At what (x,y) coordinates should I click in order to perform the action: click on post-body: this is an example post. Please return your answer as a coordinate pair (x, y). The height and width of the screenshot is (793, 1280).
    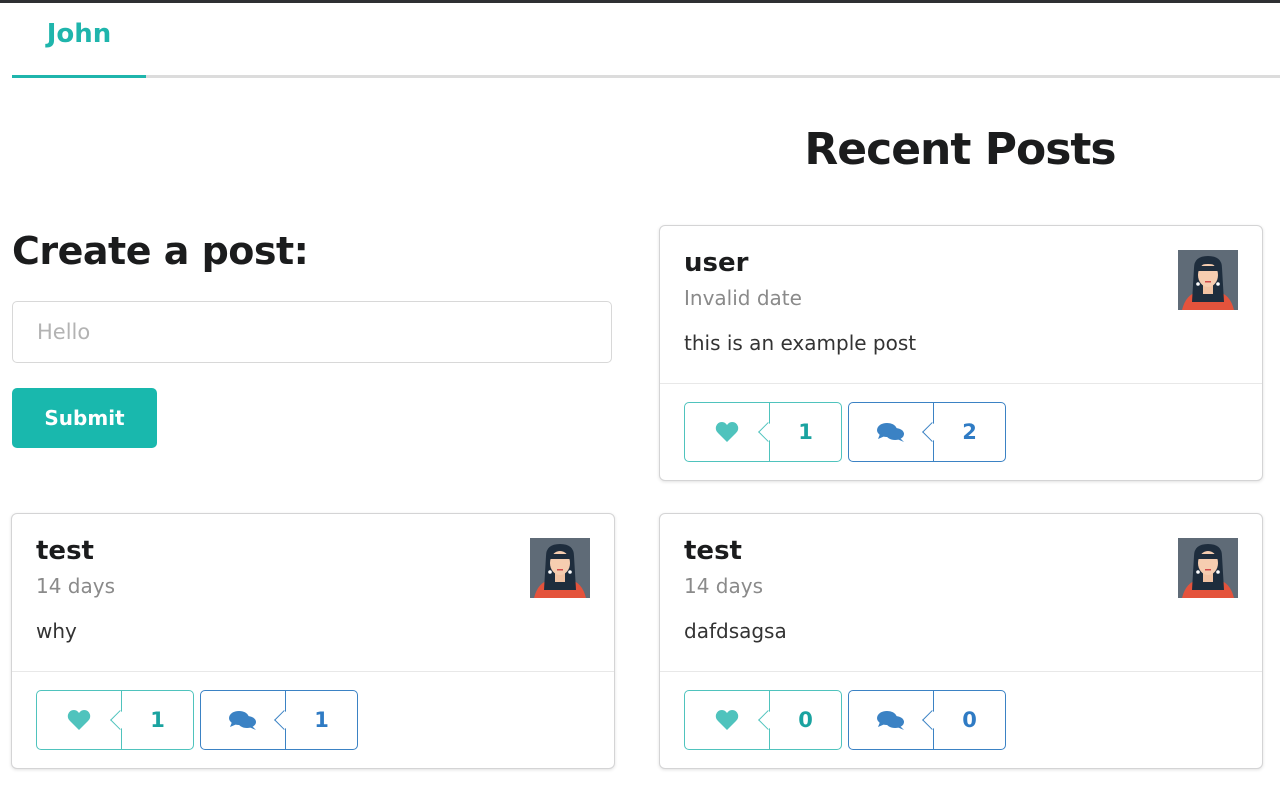
    Looking at the image, I should click on (800, 343).